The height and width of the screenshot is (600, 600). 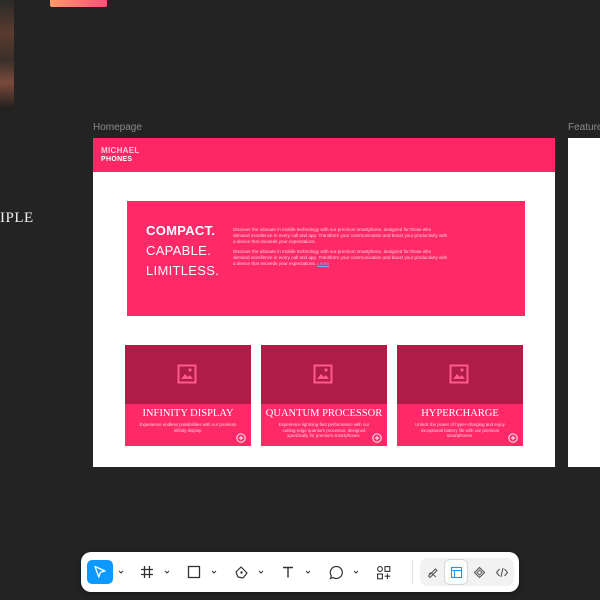 I want to click on pen-nib-icon, so click(x=241, y=572).